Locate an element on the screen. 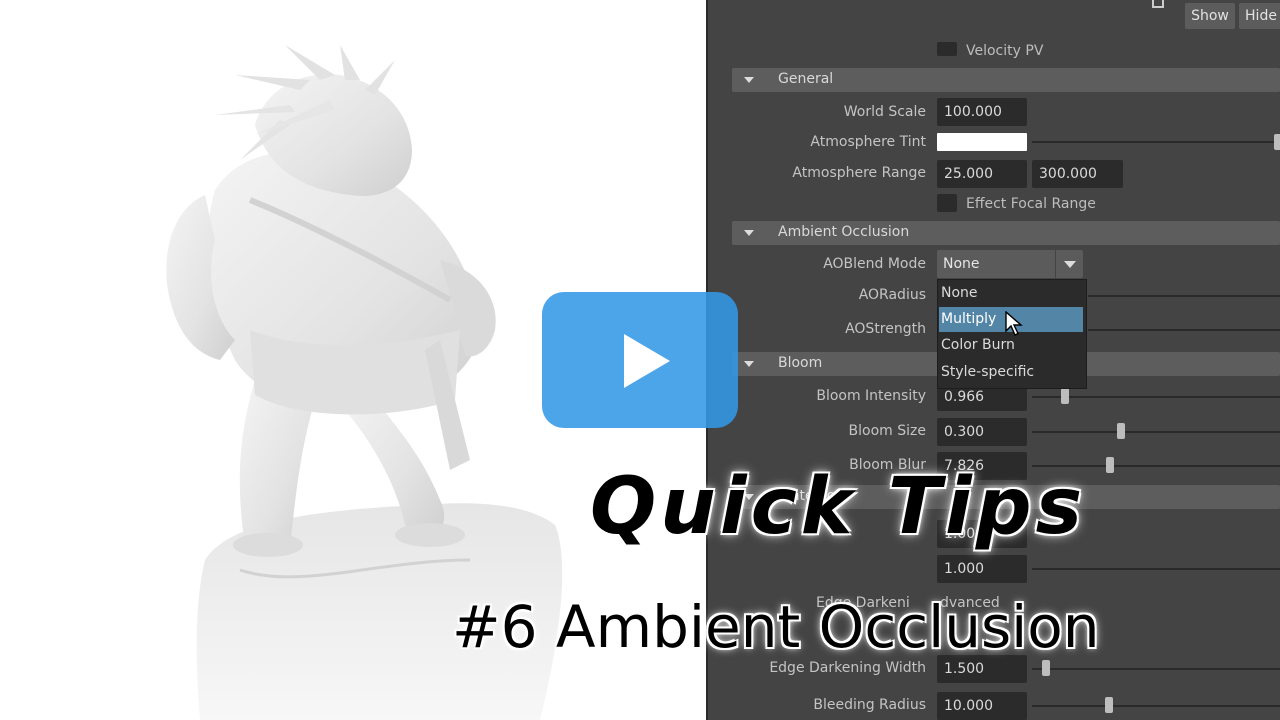 The image size is (1280, 720). hide-button: Hide is located at coordinates (1259, 16).